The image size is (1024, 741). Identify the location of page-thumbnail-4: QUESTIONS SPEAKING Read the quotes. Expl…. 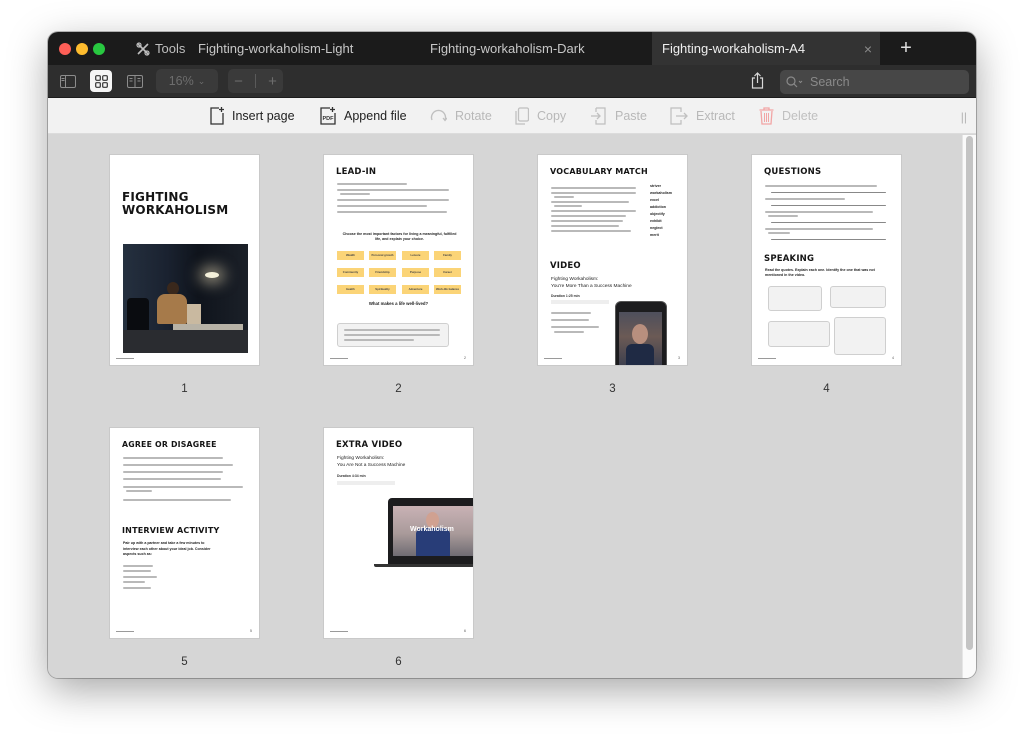
(826, 260).